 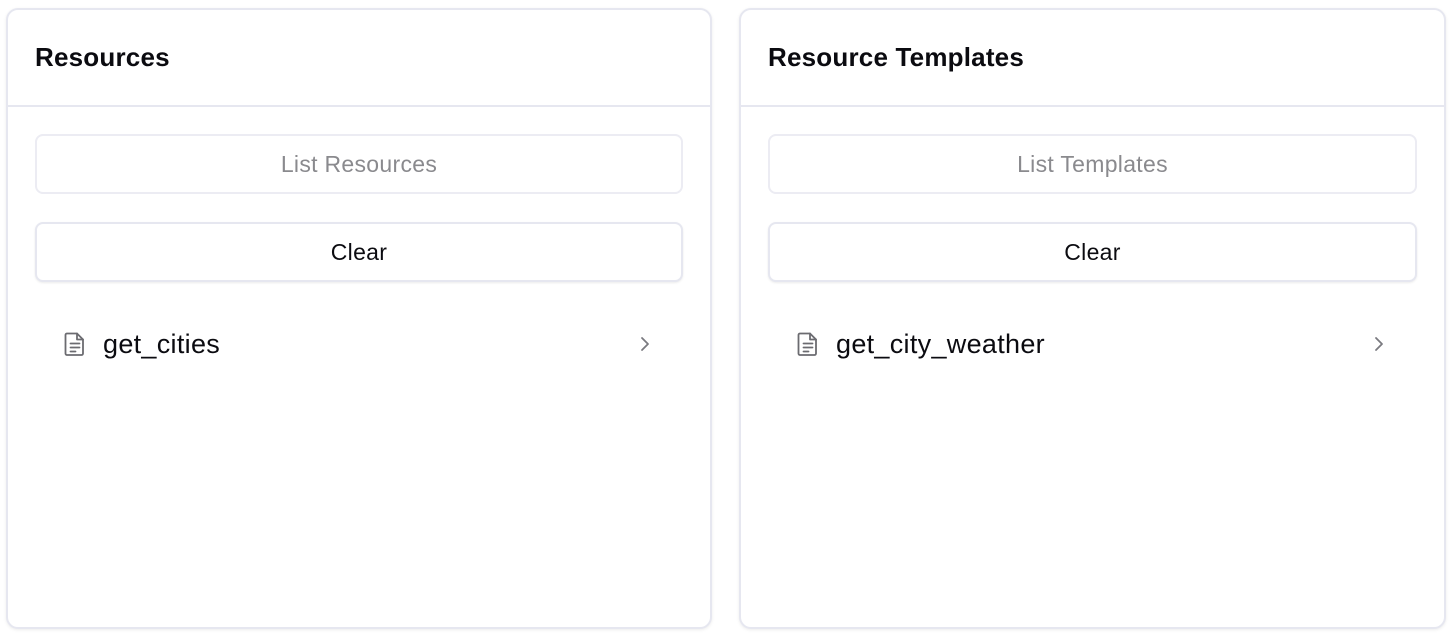 I want to click on resource-item-get-cities: get_cities, so click(x=359, y=344).